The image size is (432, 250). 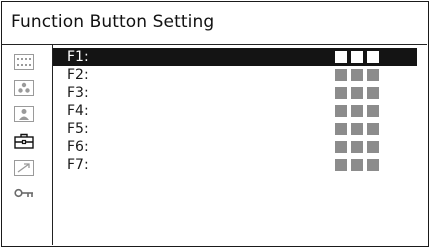 I want to click on sidebar-tab-output, so click(x=24, y=168).